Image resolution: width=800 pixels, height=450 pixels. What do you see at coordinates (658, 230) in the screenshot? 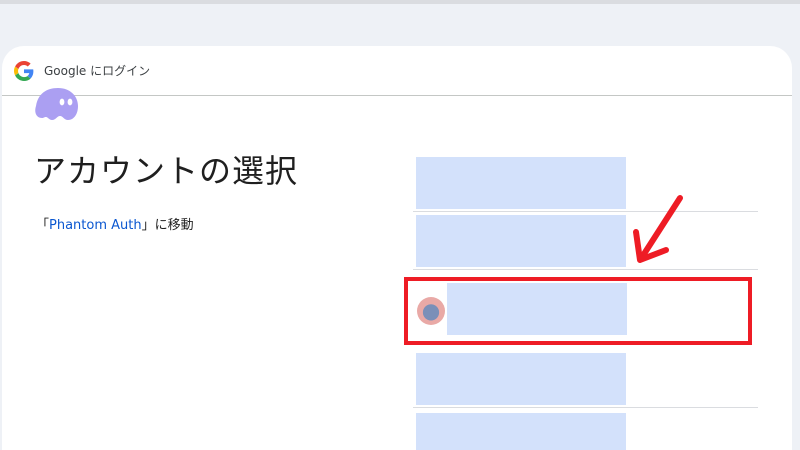
I see `red-arrow-annotation` at bounding box center [658, 230].